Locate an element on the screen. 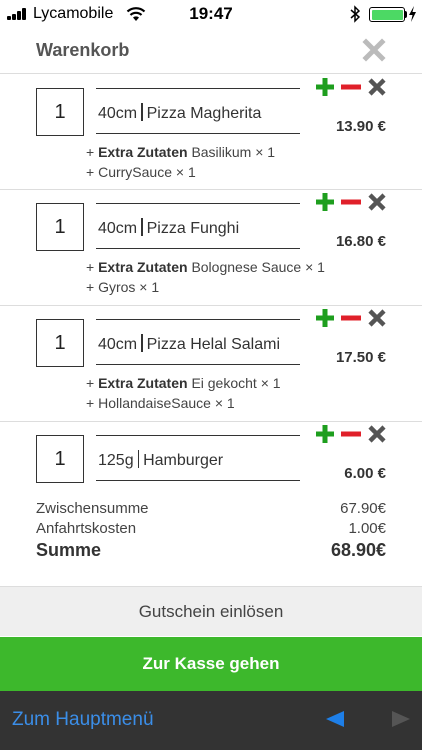 The width and height of the screenshot is (422, 750). total-row: Summe 68.90€ is located at coordinates (211, 553).